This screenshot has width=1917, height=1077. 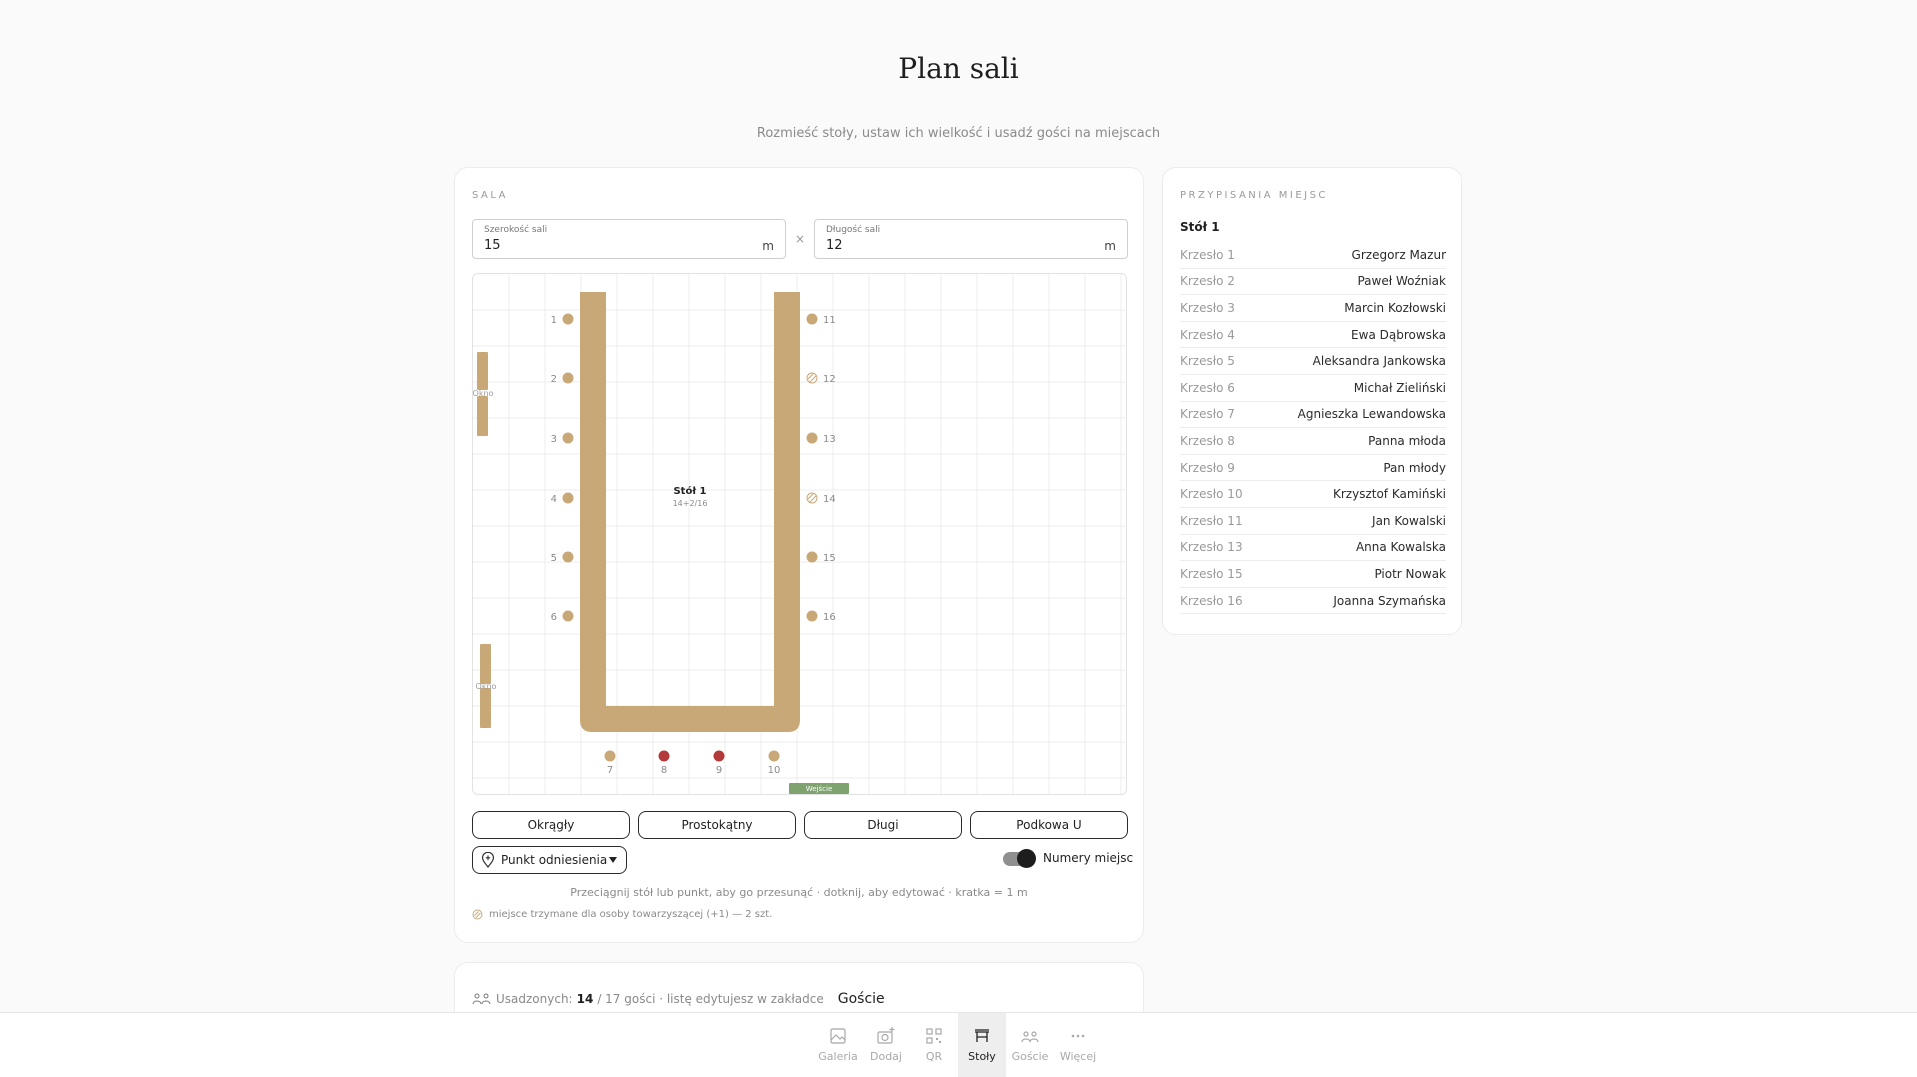 What do you see at coordinates (1313, 548) in the screenshot?
I see `assignment-row: Krzesło 13 Anna Kowalska` at bounding box center [1313, 548].